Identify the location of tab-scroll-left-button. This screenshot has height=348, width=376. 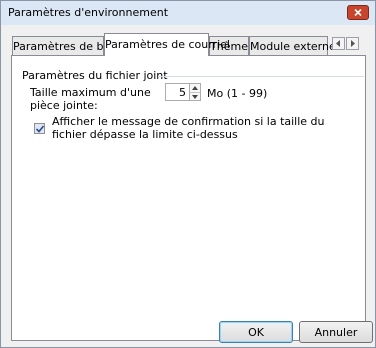
(338, 43).